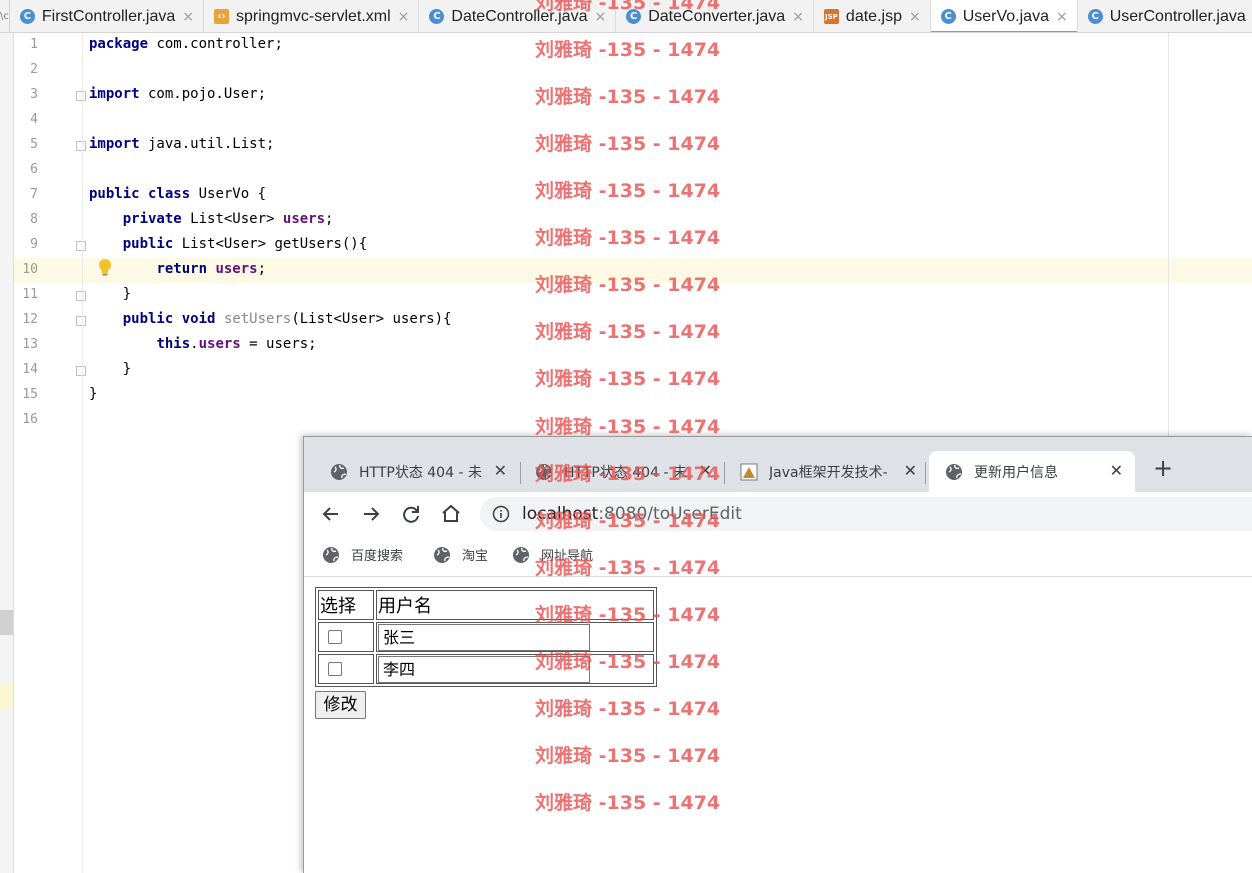 This screenshot has width=1252, height=873. What do you see at coordinates (34, 94) in the screenshot?
I see `line-number: 3` at bounding box center [34, 94].